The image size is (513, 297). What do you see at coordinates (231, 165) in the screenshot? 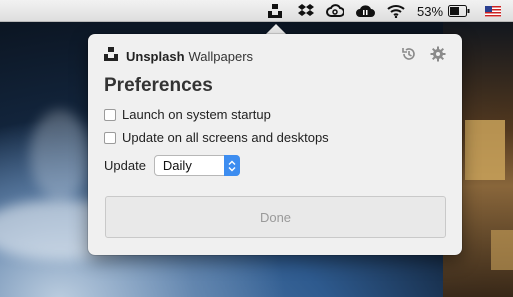
I see `chevron-updown-icon` at bounding box center [231, 165].